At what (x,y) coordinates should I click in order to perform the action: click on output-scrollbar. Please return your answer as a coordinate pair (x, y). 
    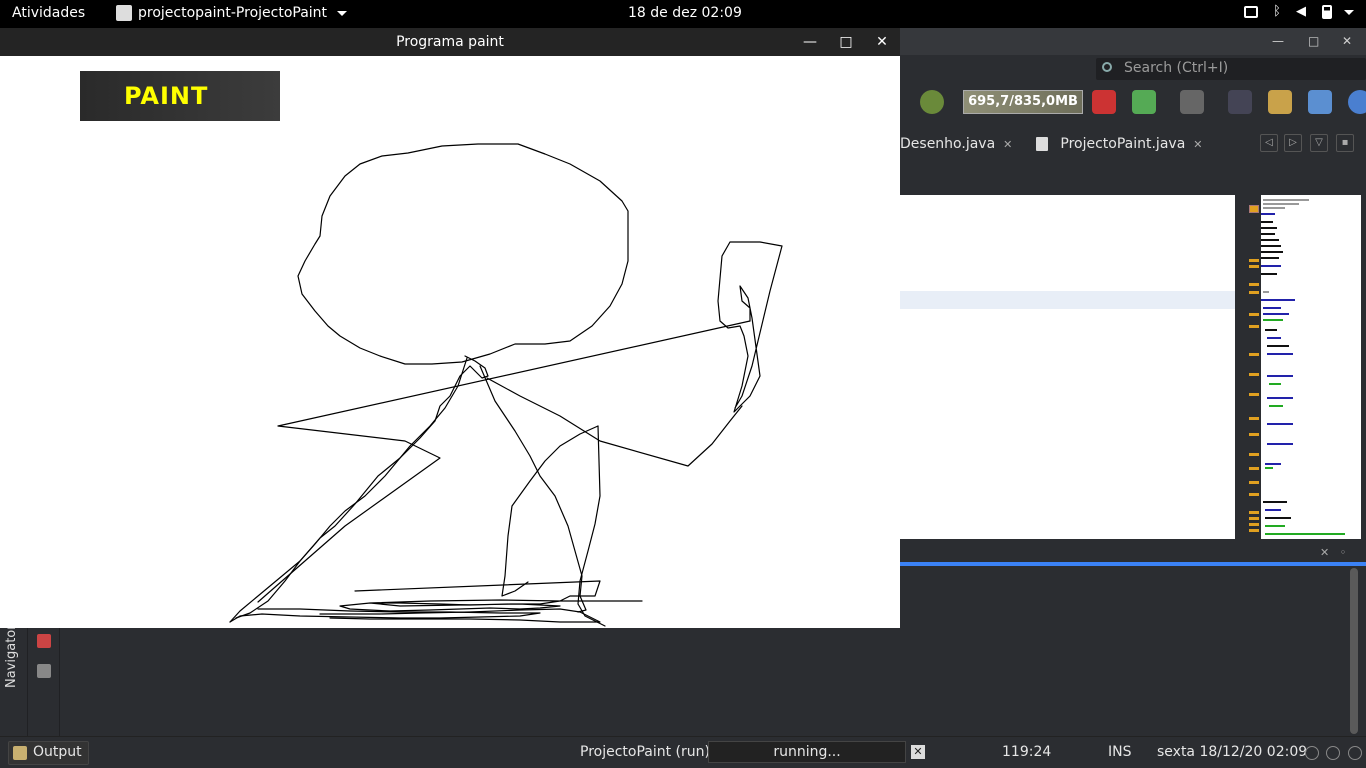
    Looking at the image, I should click on (1354, 651).